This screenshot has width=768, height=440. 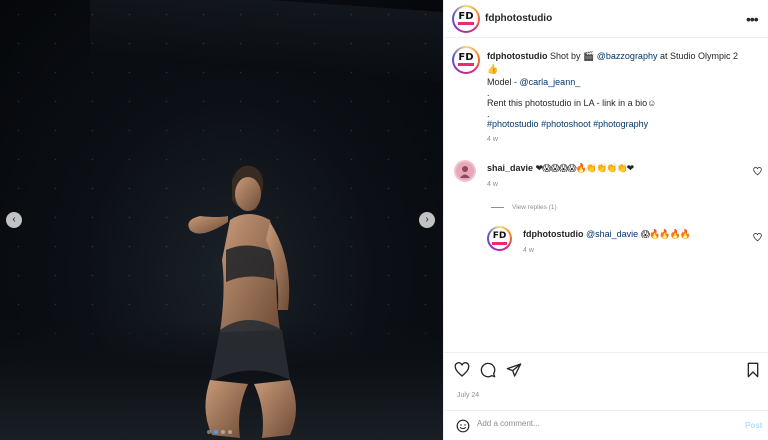 What do you see at coordinates (517, 56) in the screenshot?
I see `caption-username: fdphotostudio` at bounding box center [517, 56].